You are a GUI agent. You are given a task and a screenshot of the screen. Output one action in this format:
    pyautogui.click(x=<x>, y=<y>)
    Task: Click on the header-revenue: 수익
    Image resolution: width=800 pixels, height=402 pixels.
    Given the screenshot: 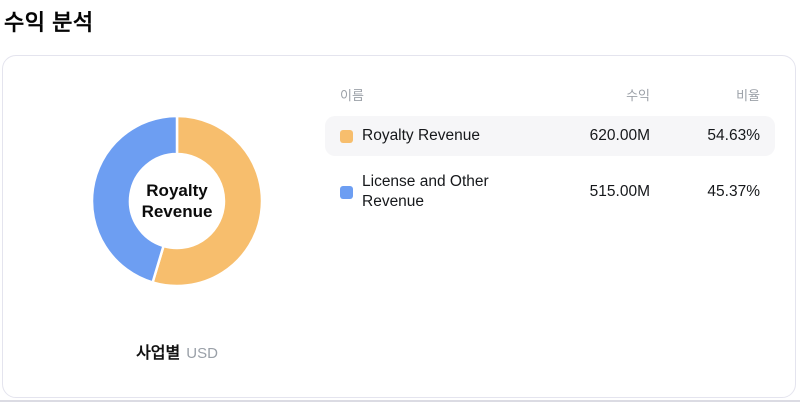 What is the action you would take?
    pyautogui.click(x=638, y=95)
    